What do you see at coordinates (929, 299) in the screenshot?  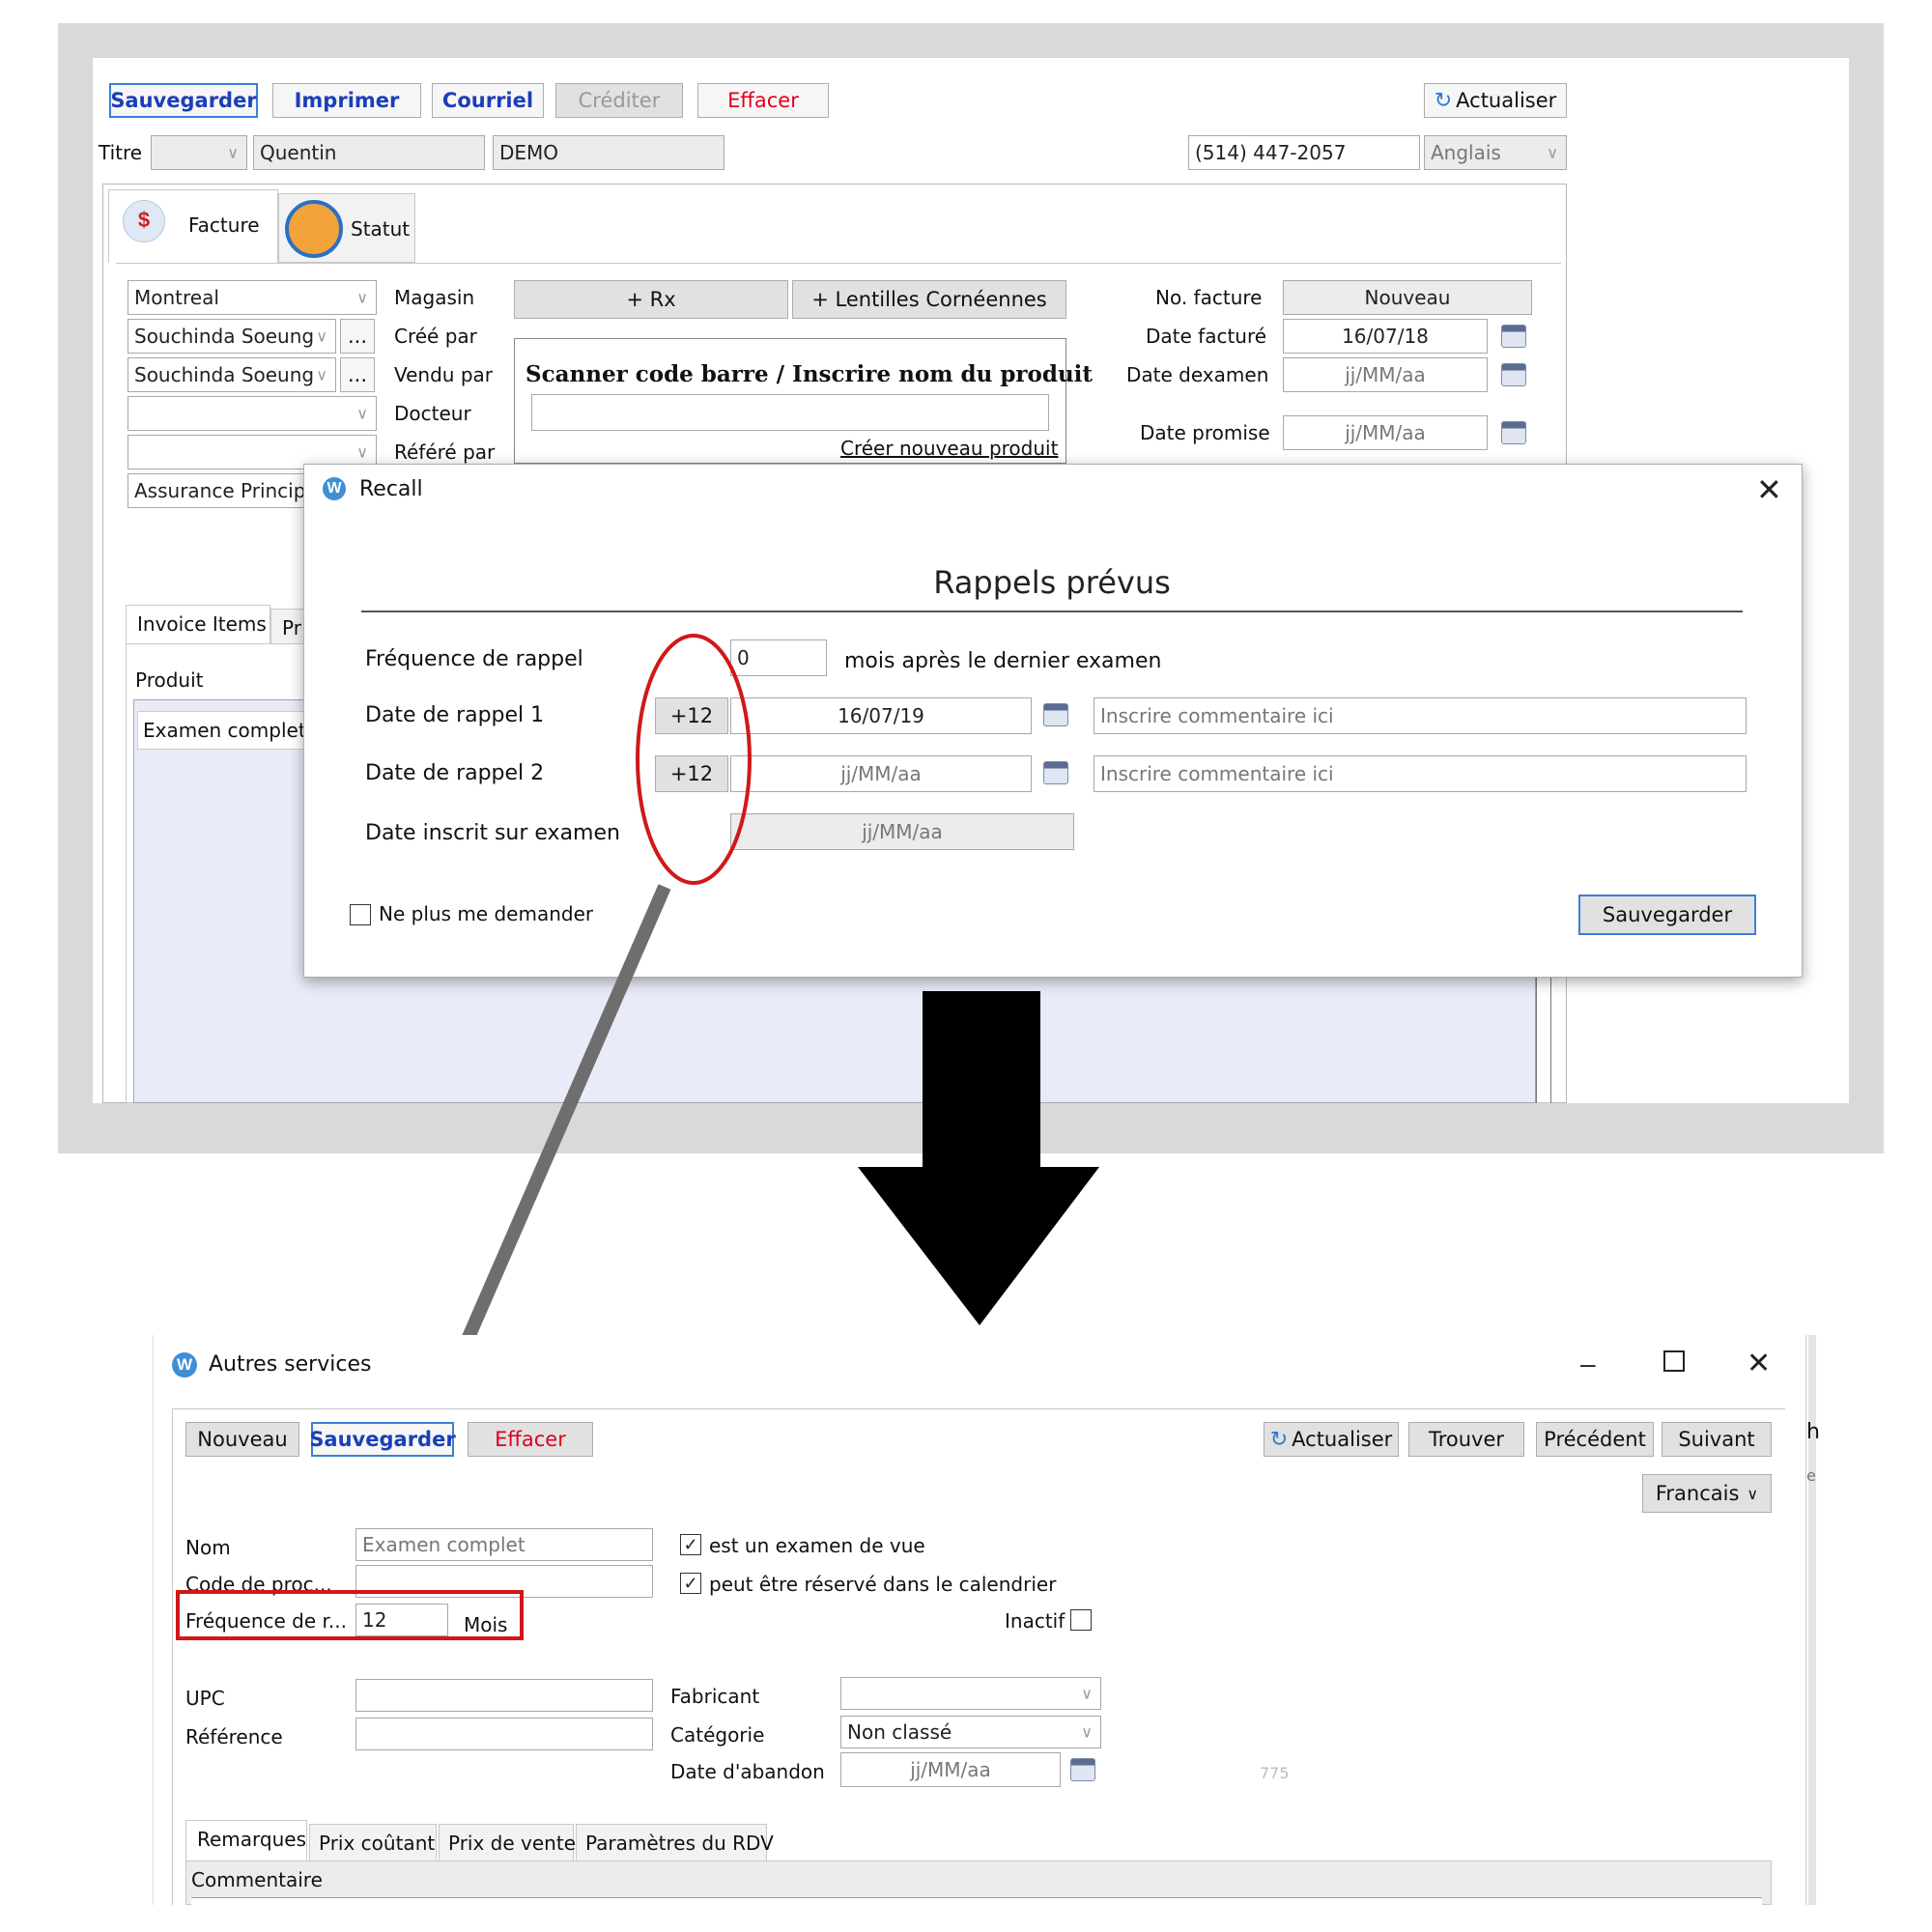 I see `add-contacts-button: + Lentilles Cornéennes` at bounding box center [929, 299].